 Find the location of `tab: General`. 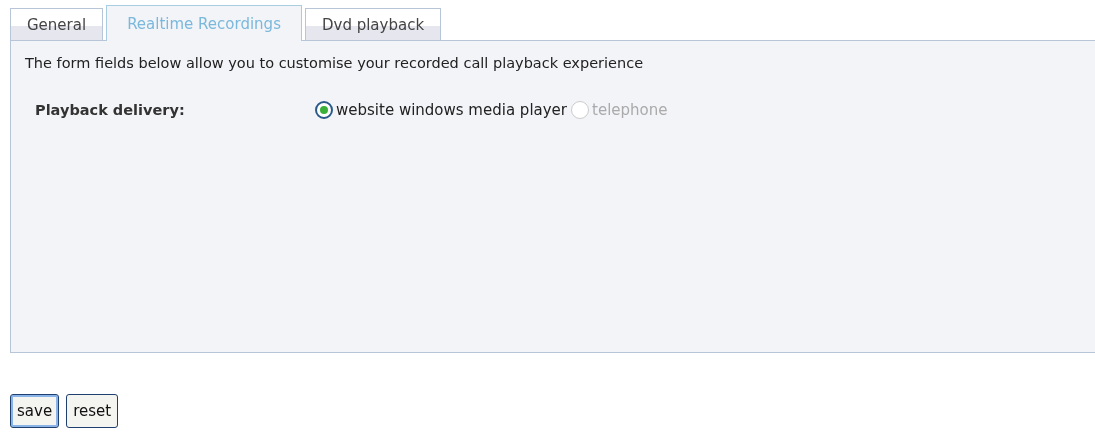

tab: General is located at coordinates (57, 24).